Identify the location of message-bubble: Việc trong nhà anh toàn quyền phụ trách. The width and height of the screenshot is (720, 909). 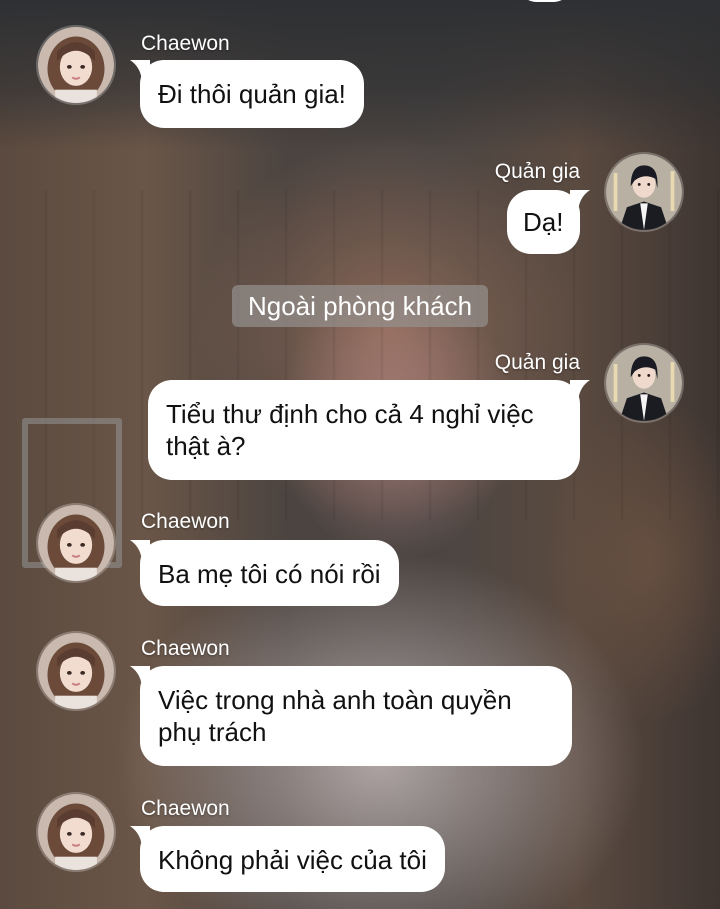
(351, 716).